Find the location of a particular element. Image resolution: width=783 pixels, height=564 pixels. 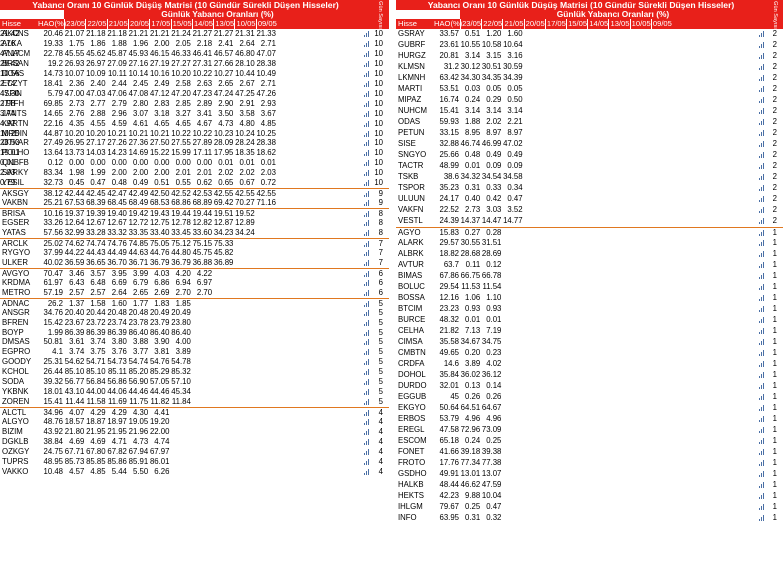

stock-symbol: AVGYO is located at coordinates (16, 273).